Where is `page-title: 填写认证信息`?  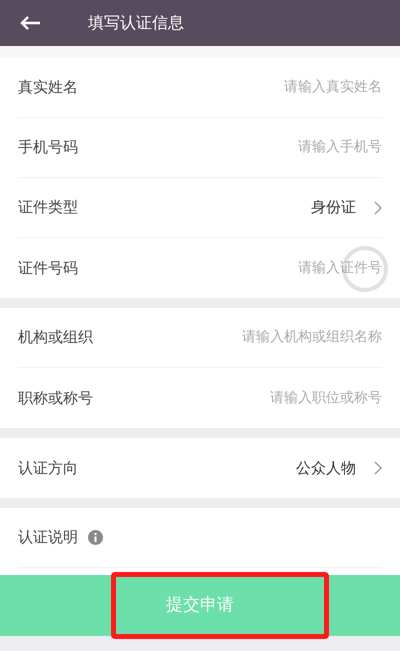 page-title: 填写认证信息 is located at coordinates (136, 23).